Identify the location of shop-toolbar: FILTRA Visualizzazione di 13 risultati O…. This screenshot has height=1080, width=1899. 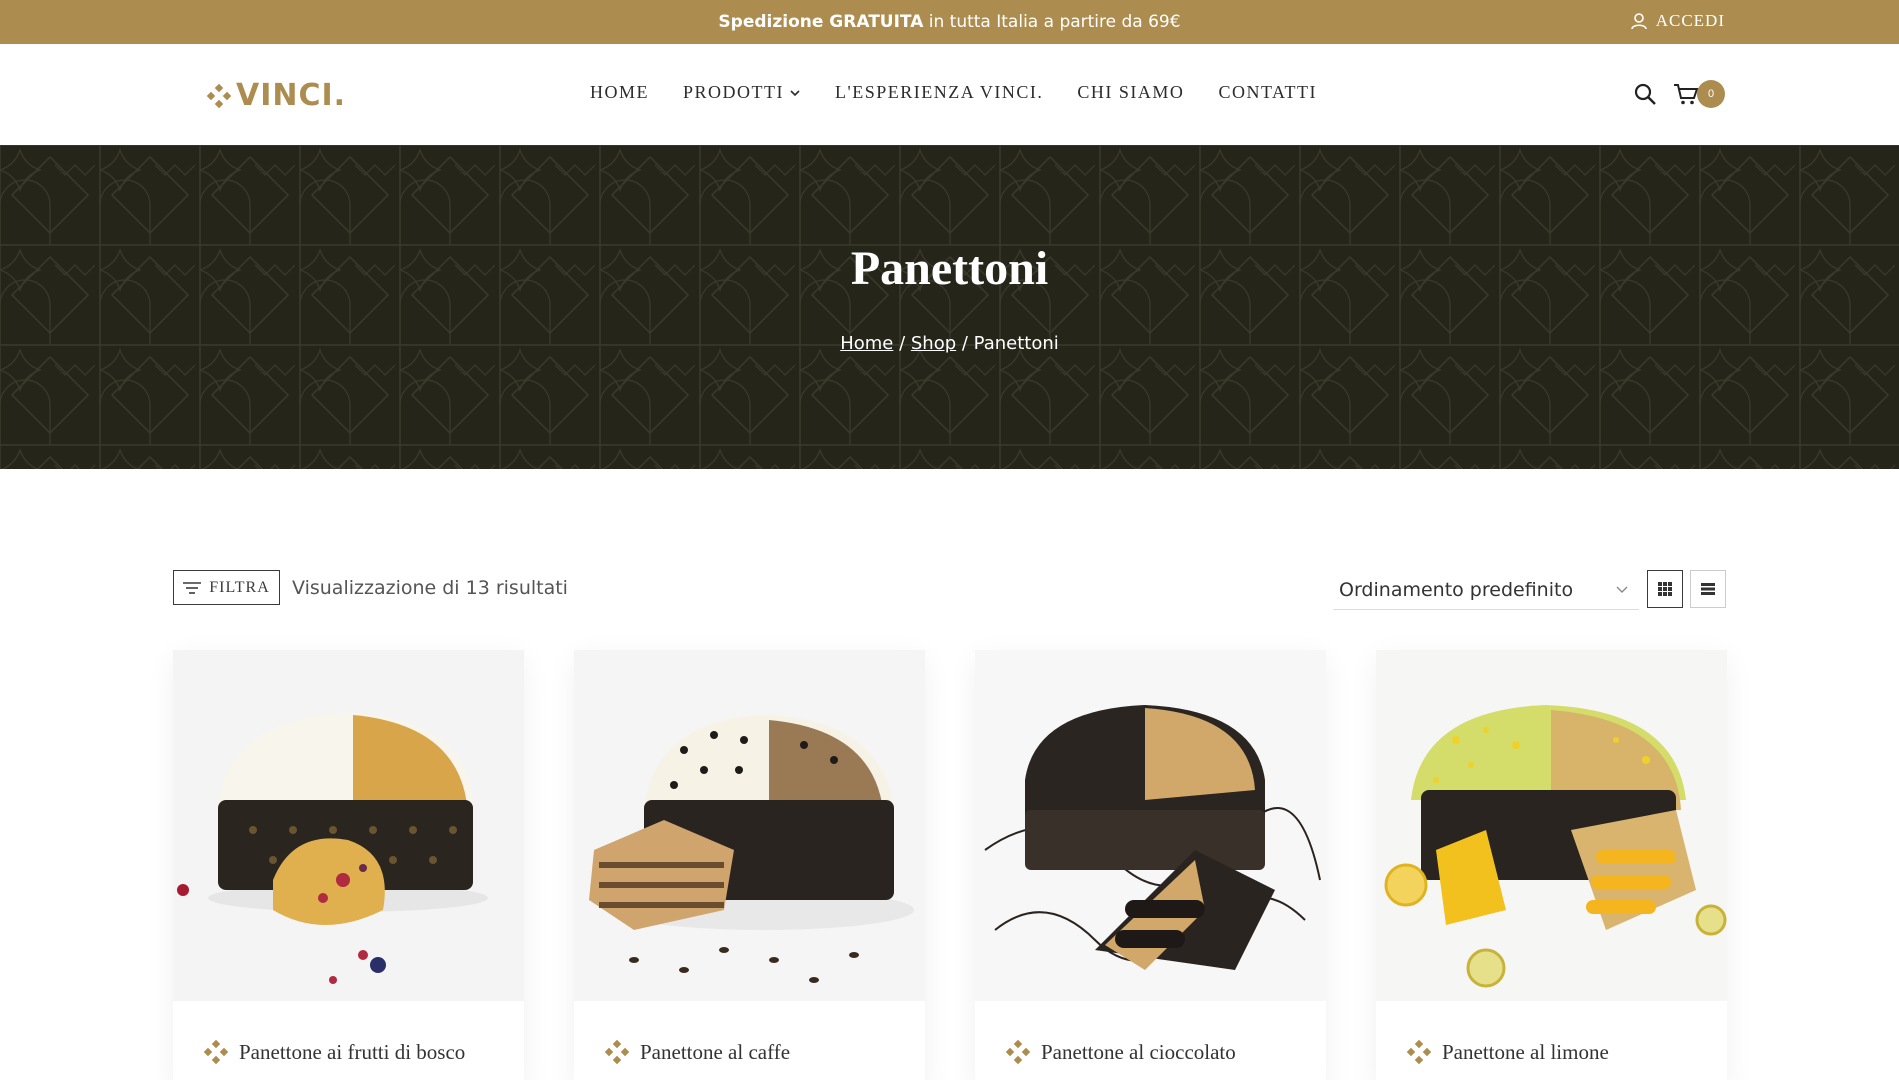
(949, 590).